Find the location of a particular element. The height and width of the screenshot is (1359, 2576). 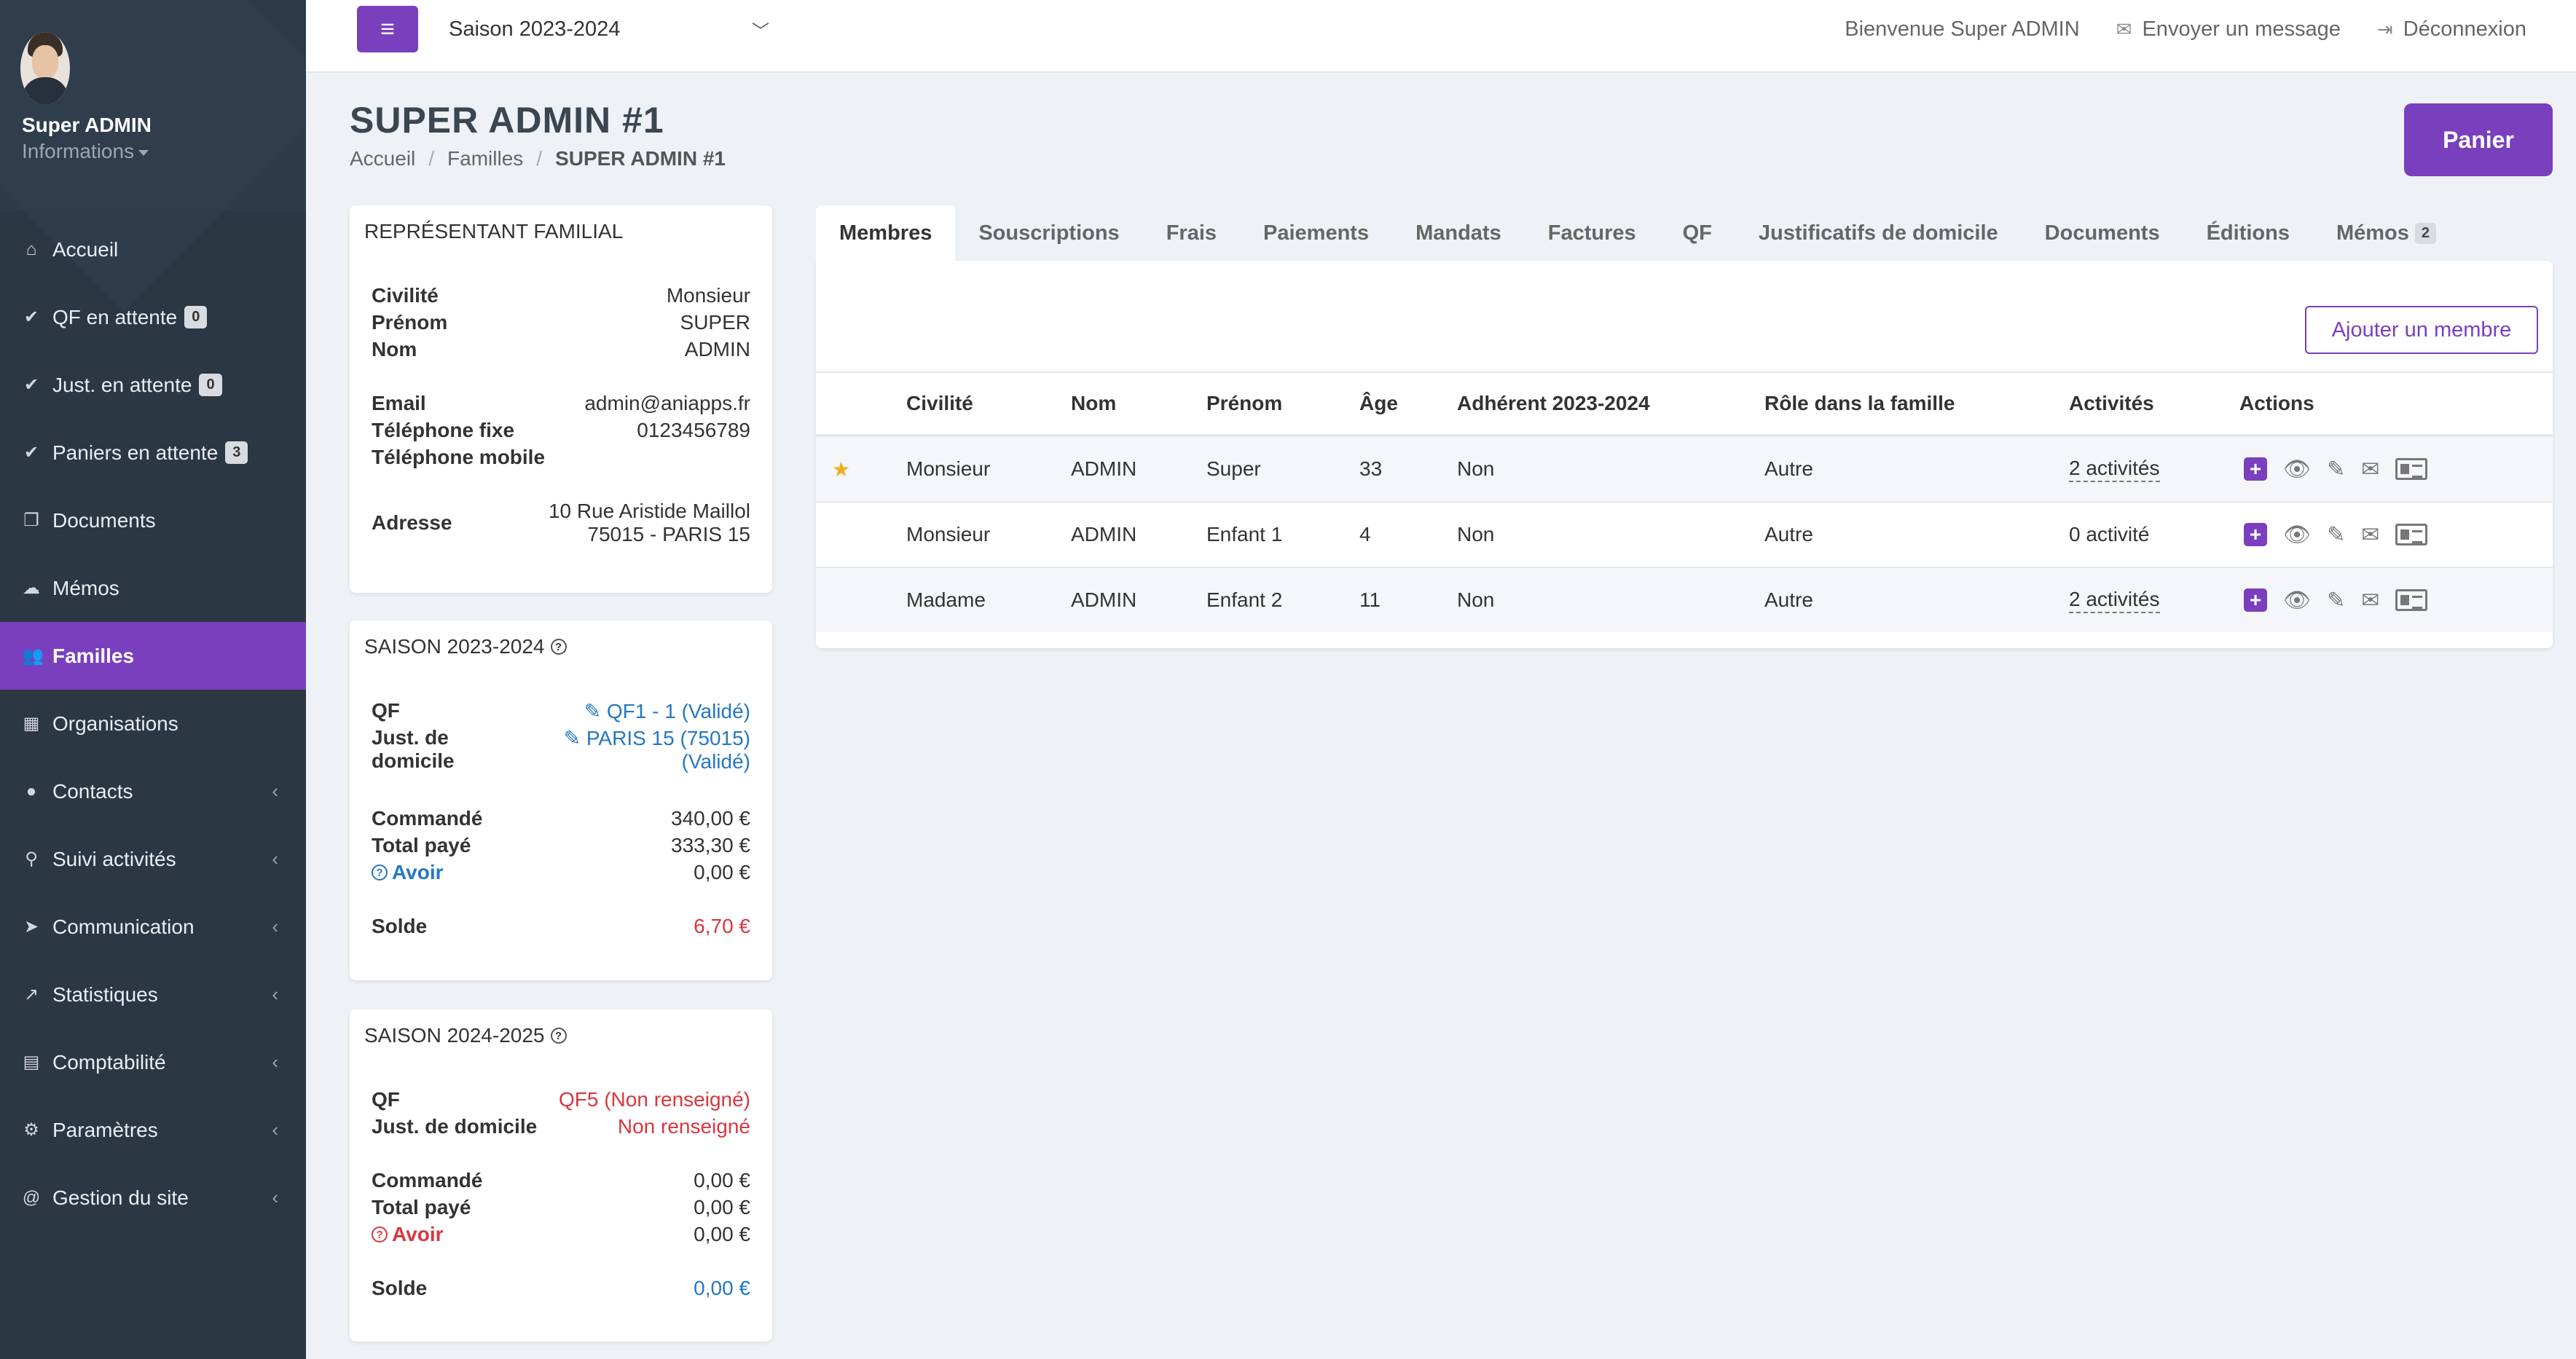

sidebar-item-paniers-en-attente: ✔ Paniers en attente 3 is located at coordinates (153, 453).